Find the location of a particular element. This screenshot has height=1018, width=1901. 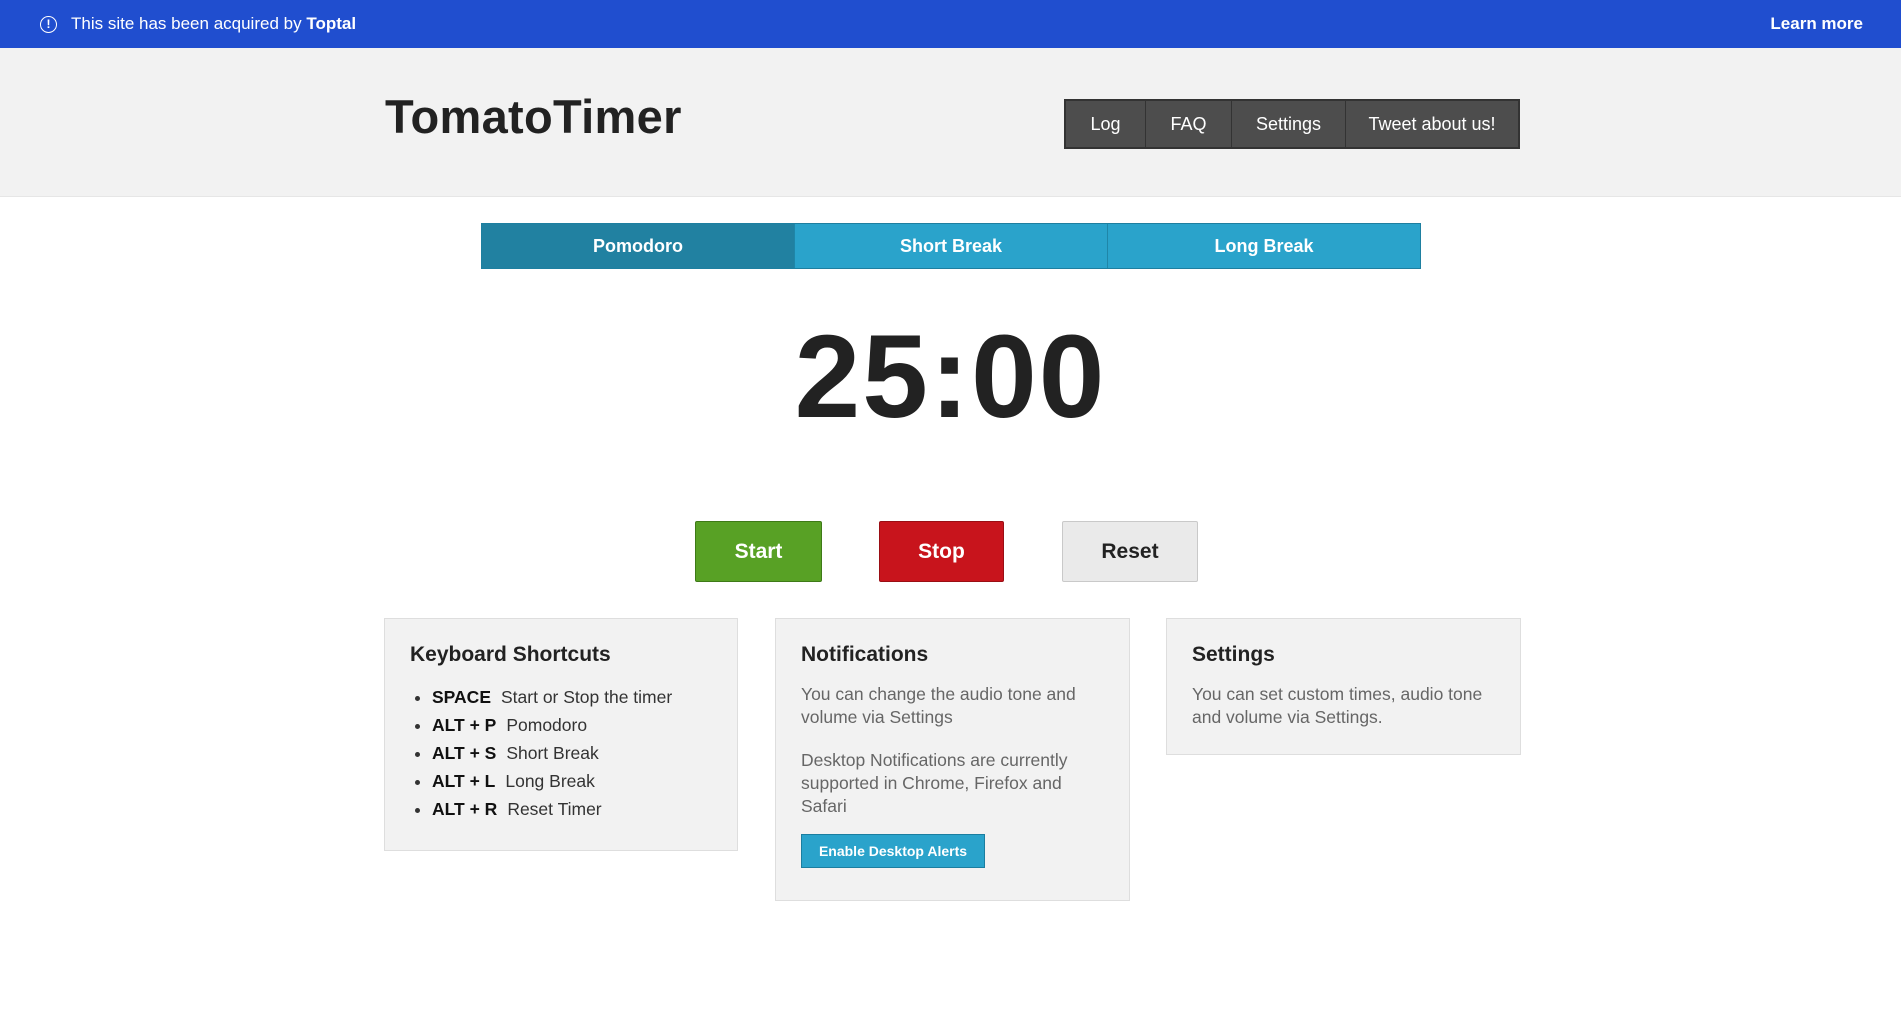

learn-more-link: Learn more is located at coordinates (1816, 24).